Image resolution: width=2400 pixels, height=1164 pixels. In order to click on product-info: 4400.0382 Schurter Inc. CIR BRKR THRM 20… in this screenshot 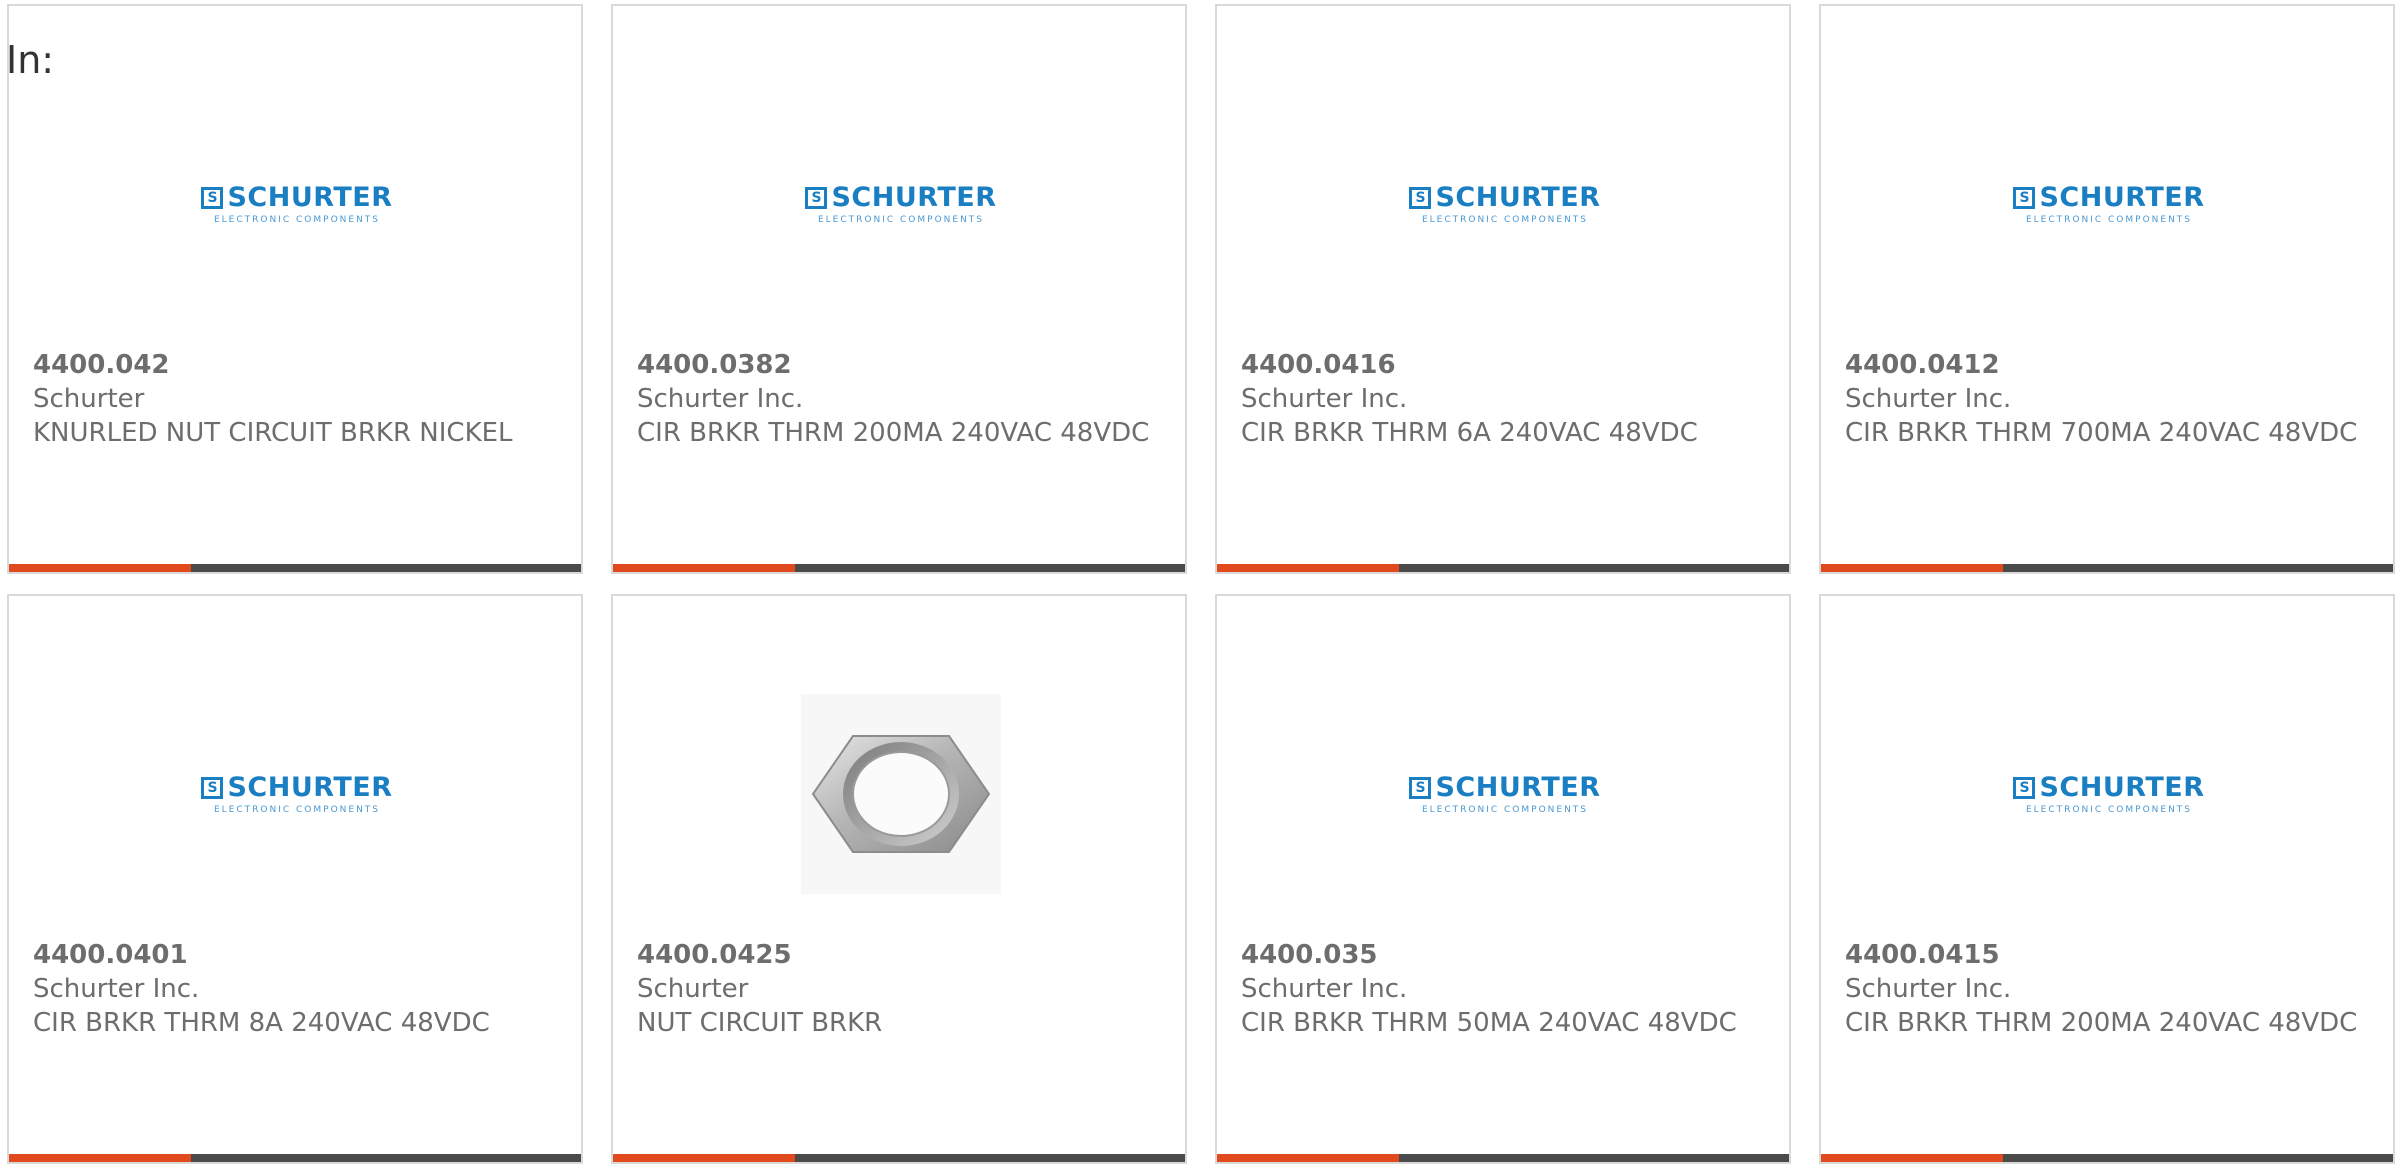, I will do `click(897, 399)`.